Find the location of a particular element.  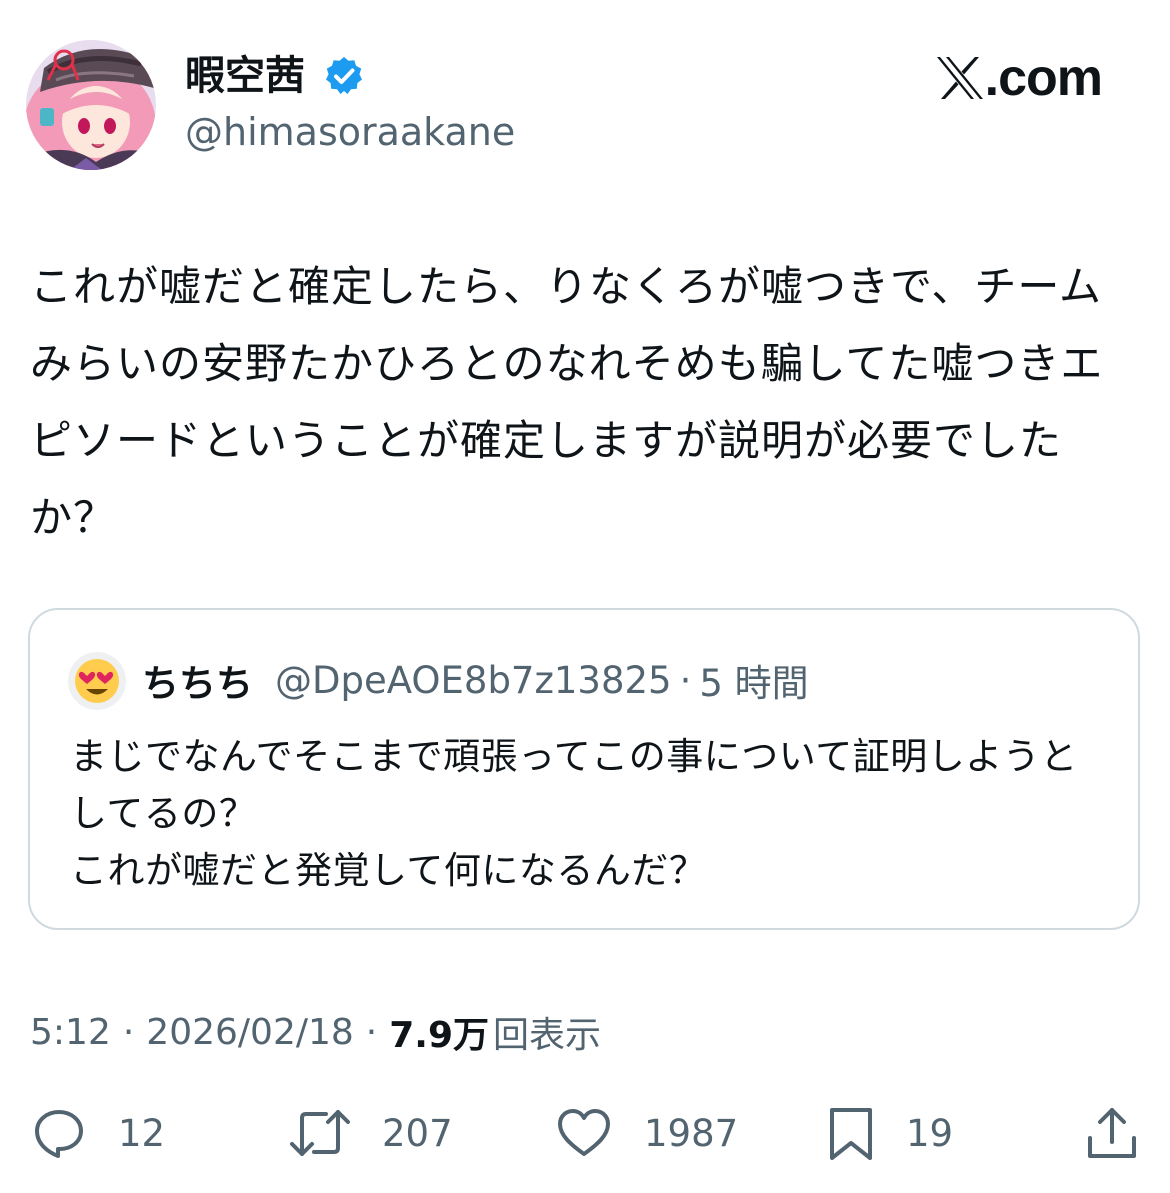

quoted-header: ちちち @DpeAOE8b7z13825 · 5 時間 is located at coordinates (475, 680).